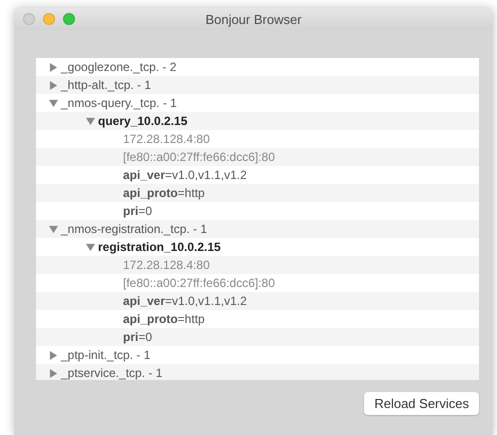 This screenshot has height=435, width=497. I want to click on service-name: _nmos-query._tcp. - 1, so click(119, 103).